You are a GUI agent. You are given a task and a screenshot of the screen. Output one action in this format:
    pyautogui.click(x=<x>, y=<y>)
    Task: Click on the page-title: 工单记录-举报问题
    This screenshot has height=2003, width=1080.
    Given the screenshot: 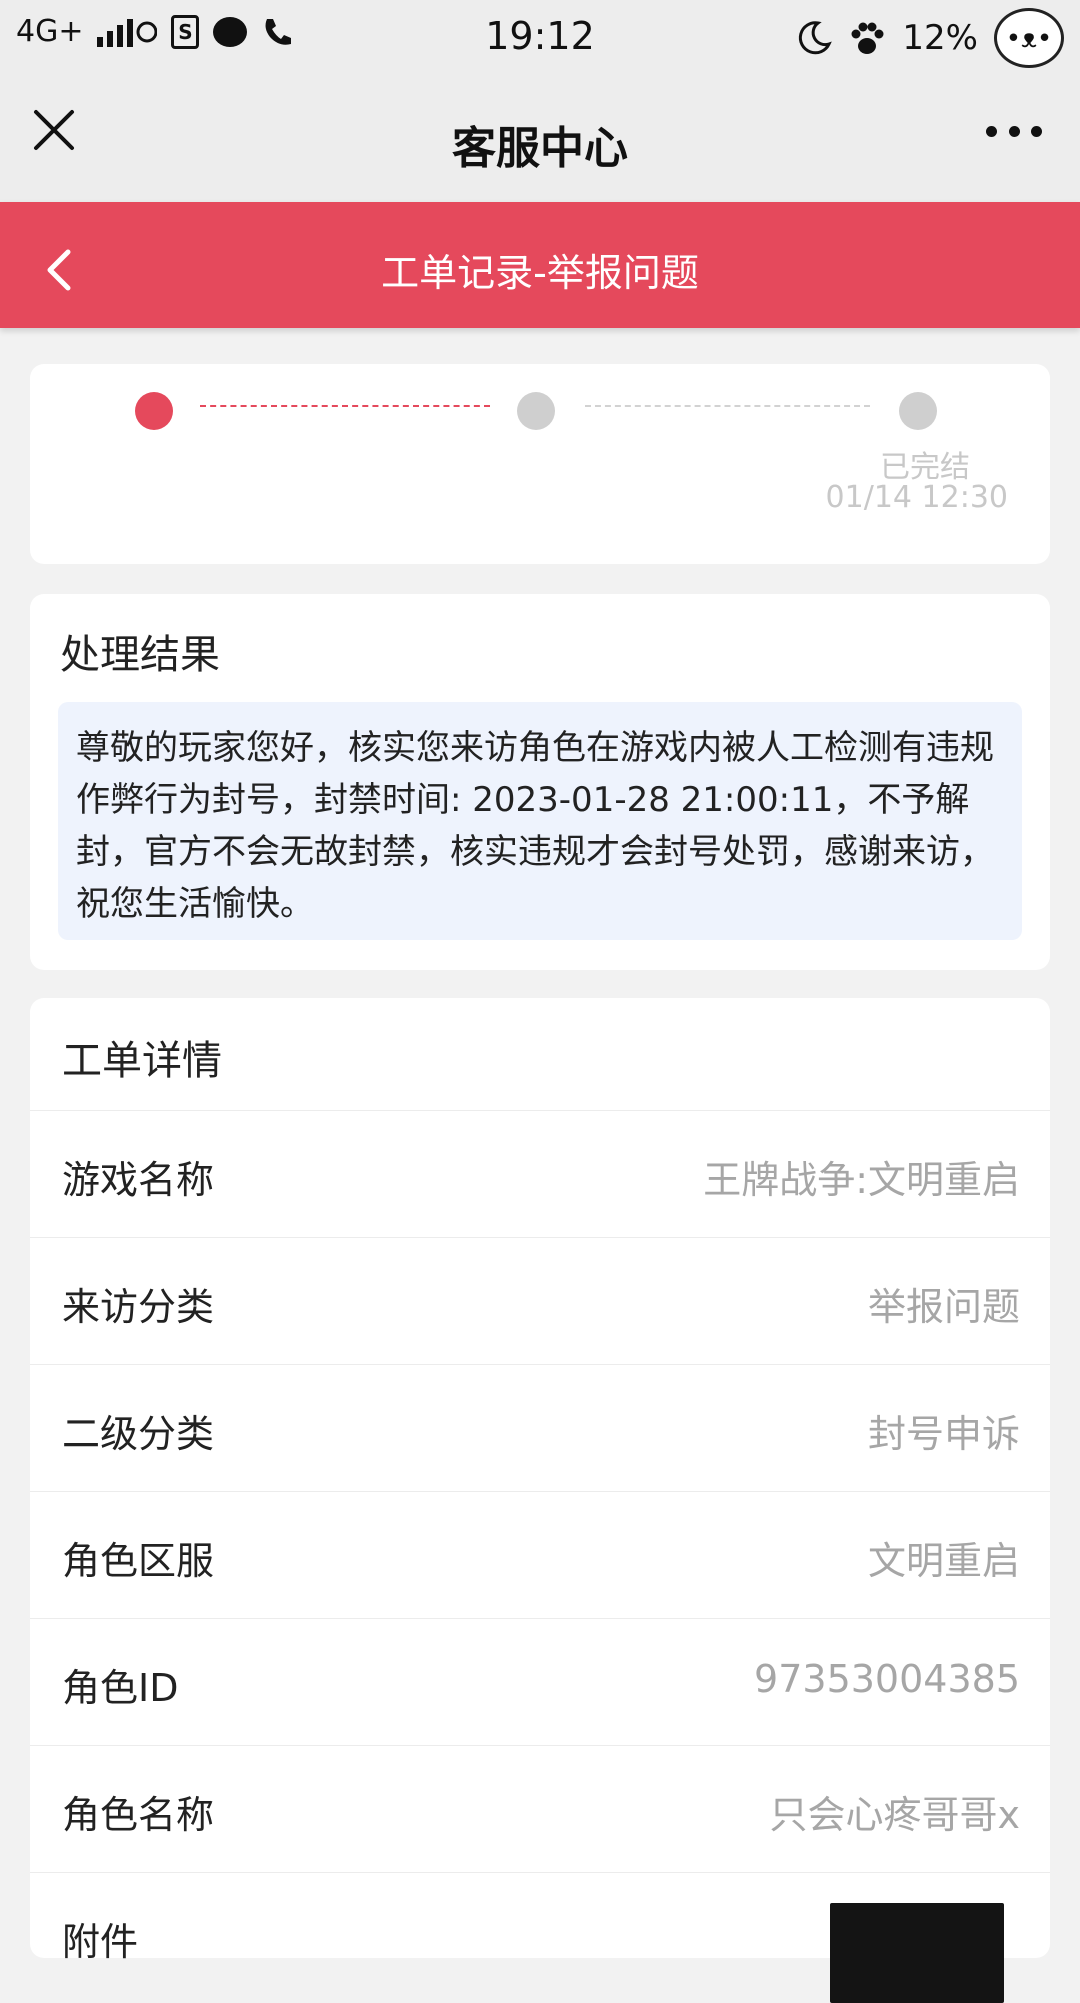 What is the action you would take?
    pyautogui.click(x=540, y=273)
    